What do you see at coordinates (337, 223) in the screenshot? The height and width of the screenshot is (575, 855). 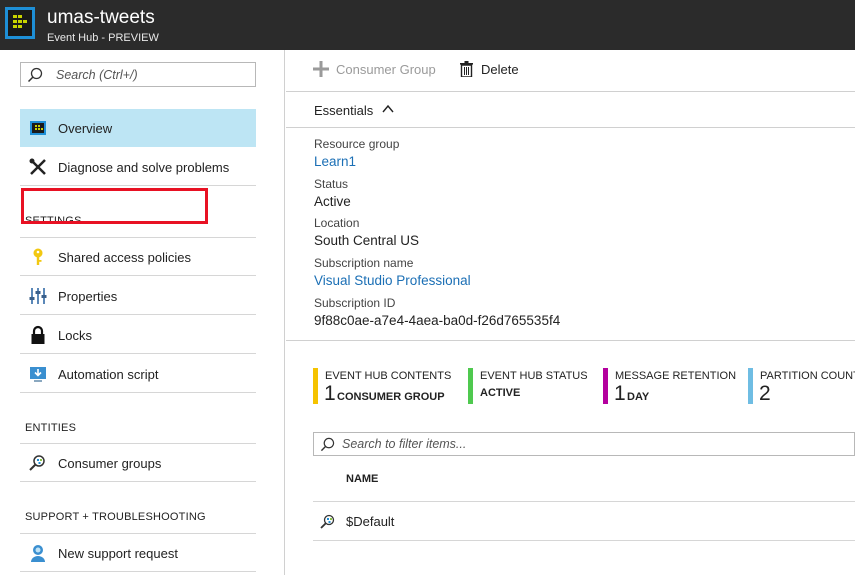 I see `location-label: Location` at bounding box center [337, 223].